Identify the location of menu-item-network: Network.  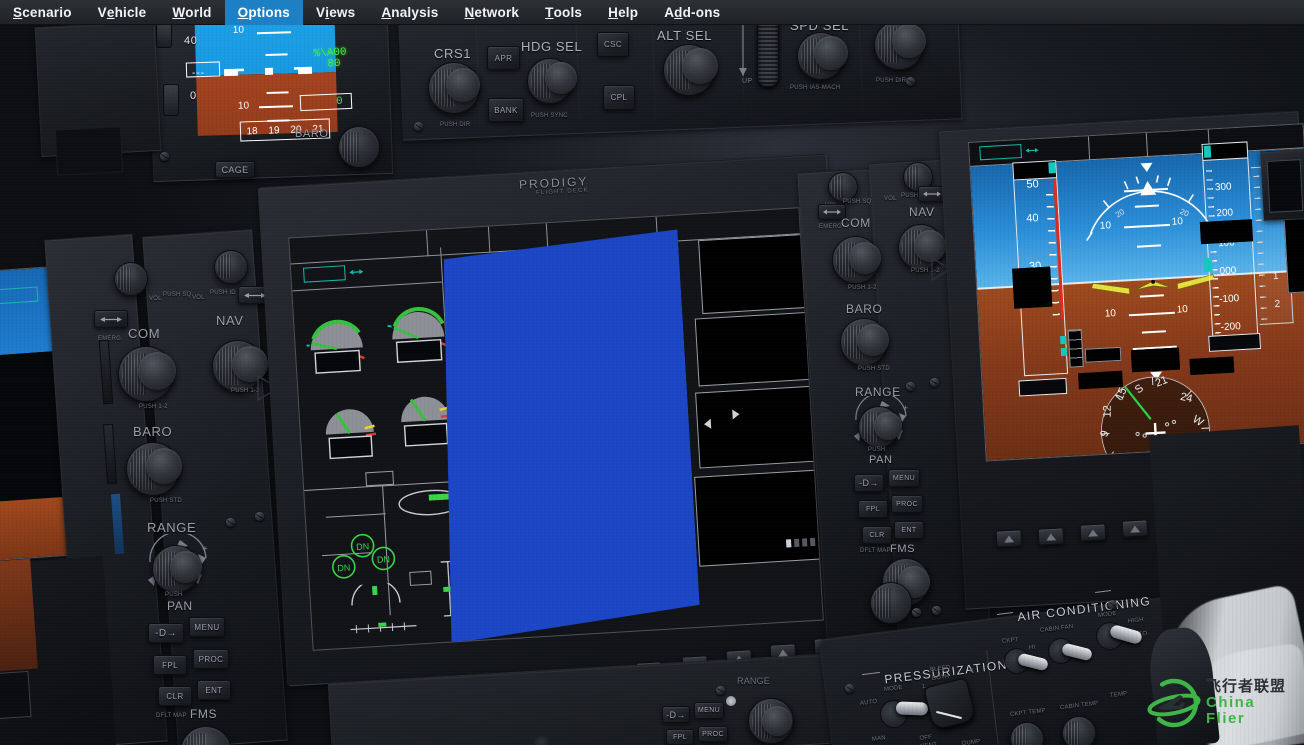
(491, 12).